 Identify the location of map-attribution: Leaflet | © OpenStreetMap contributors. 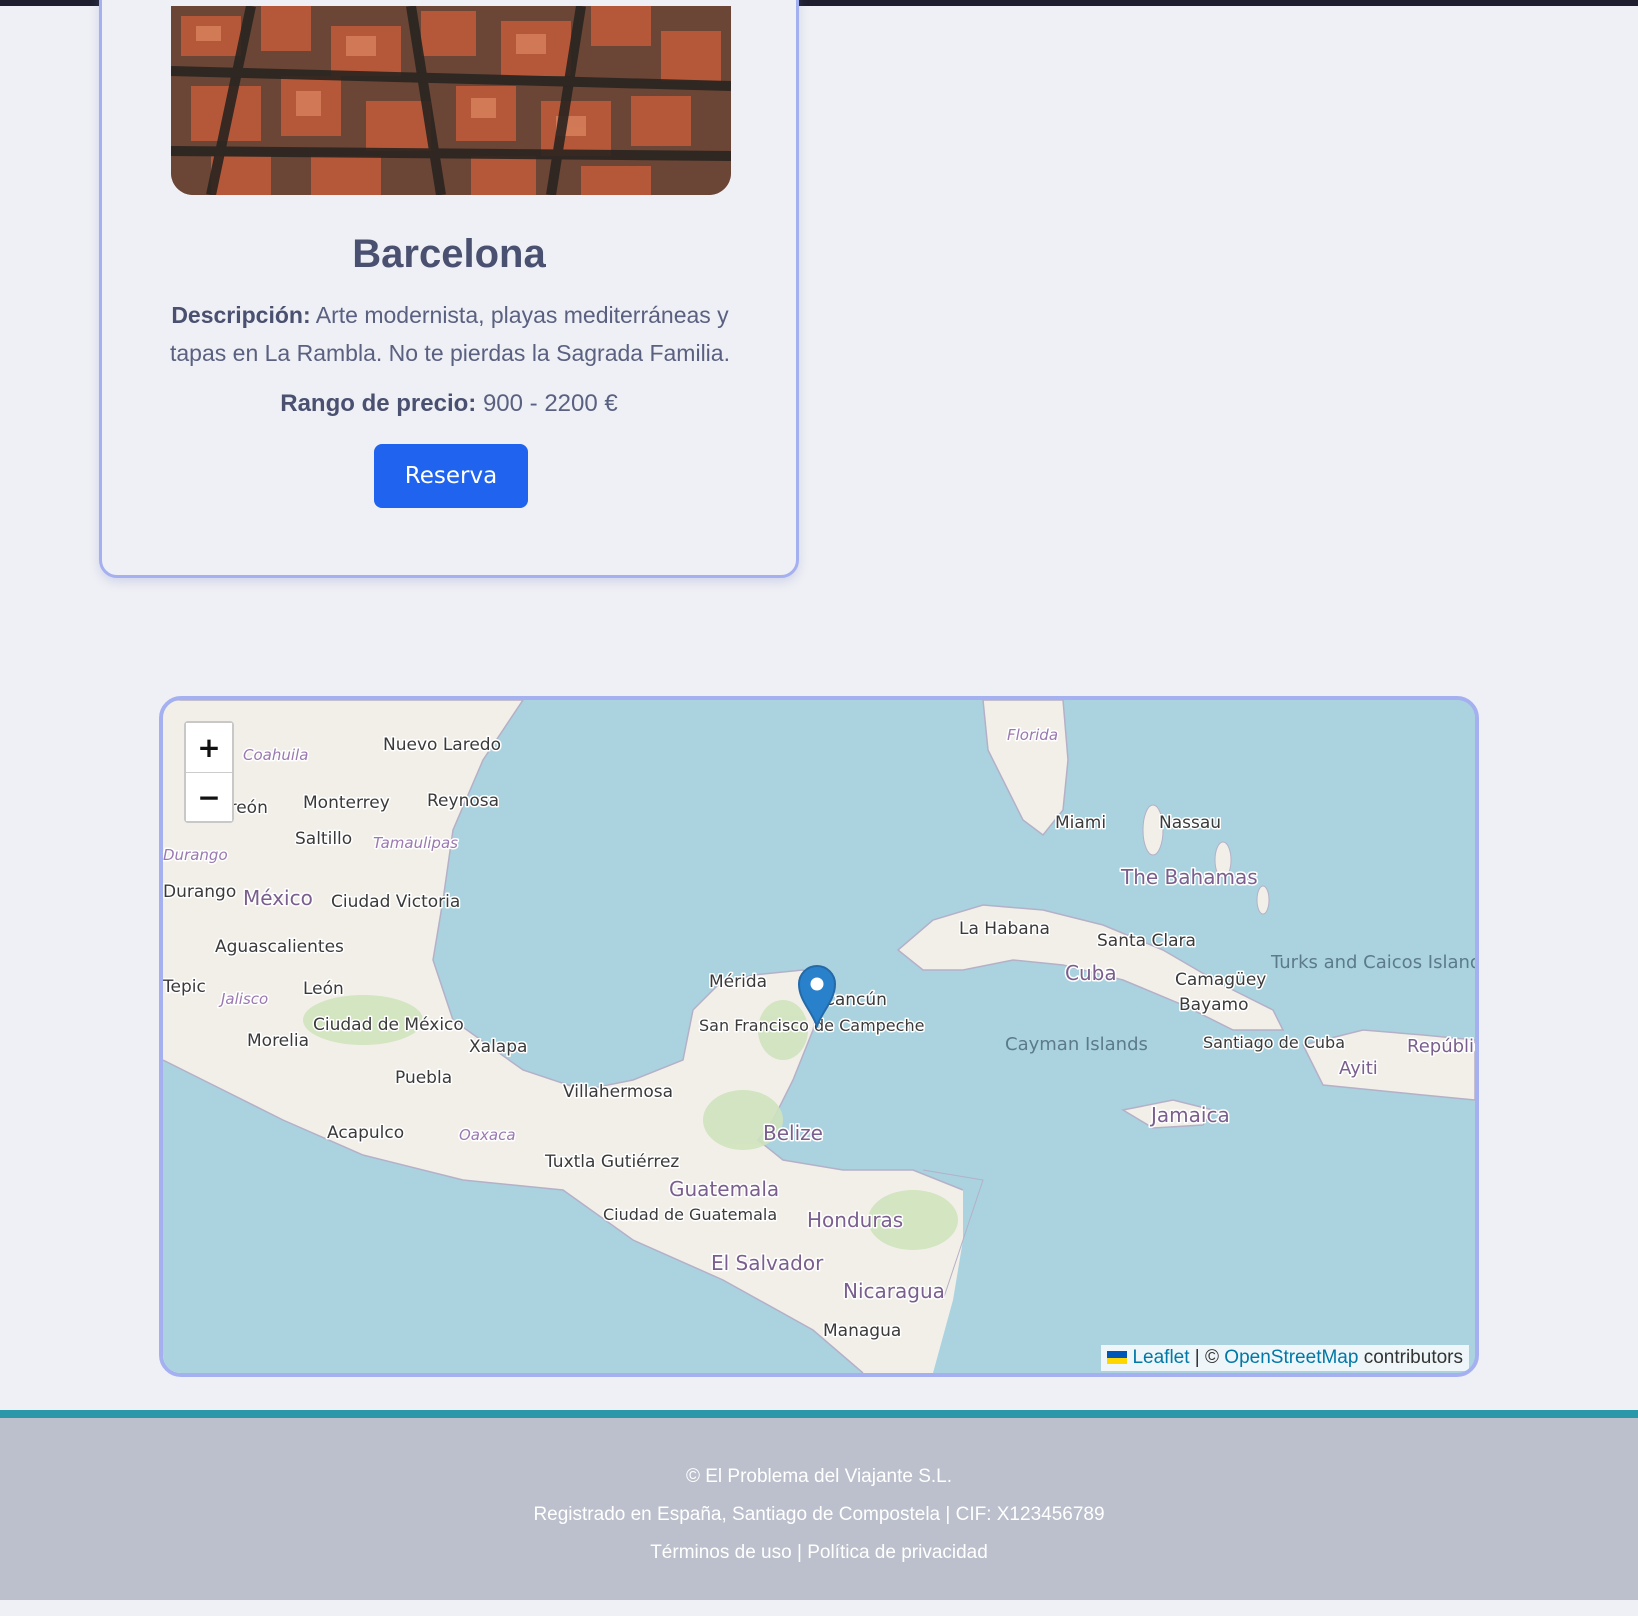
(1285, 1358).